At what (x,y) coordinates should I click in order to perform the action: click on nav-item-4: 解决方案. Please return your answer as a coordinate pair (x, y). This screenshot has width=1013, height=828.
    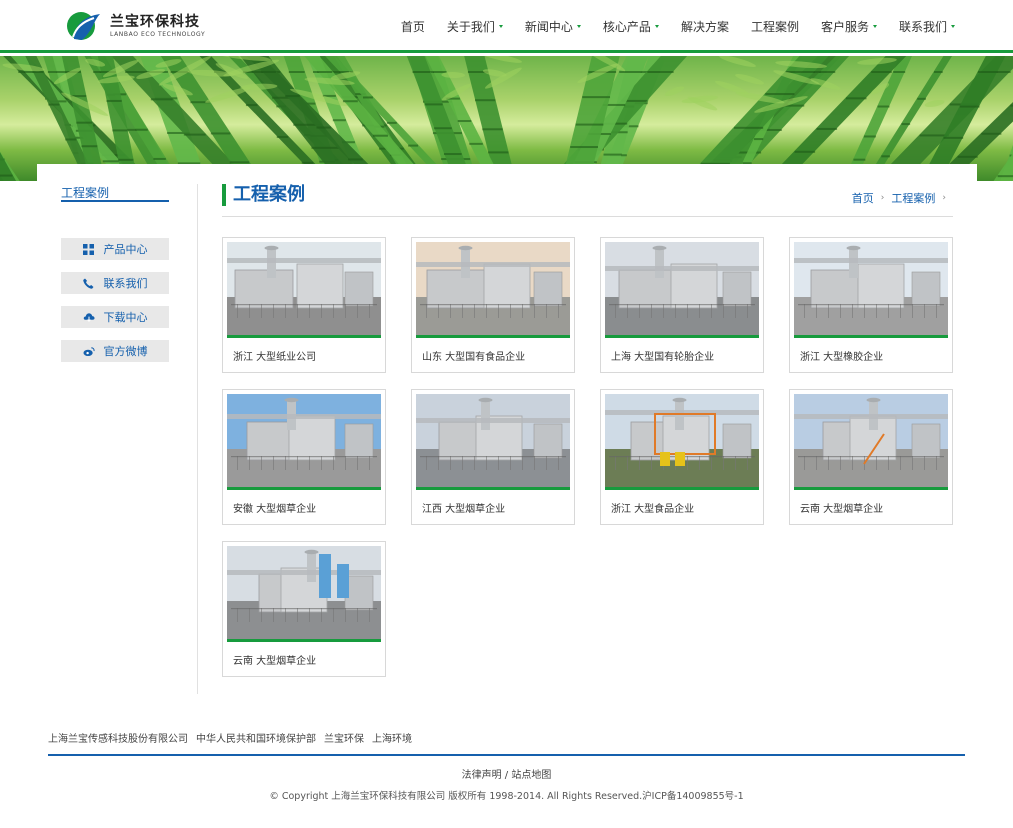
    Looking at the image, I should click on (705, 26).